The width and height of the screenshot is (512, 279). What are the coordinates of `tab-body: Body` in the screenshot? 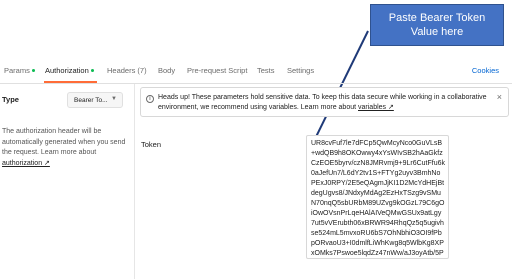 It's located at (166, 70).